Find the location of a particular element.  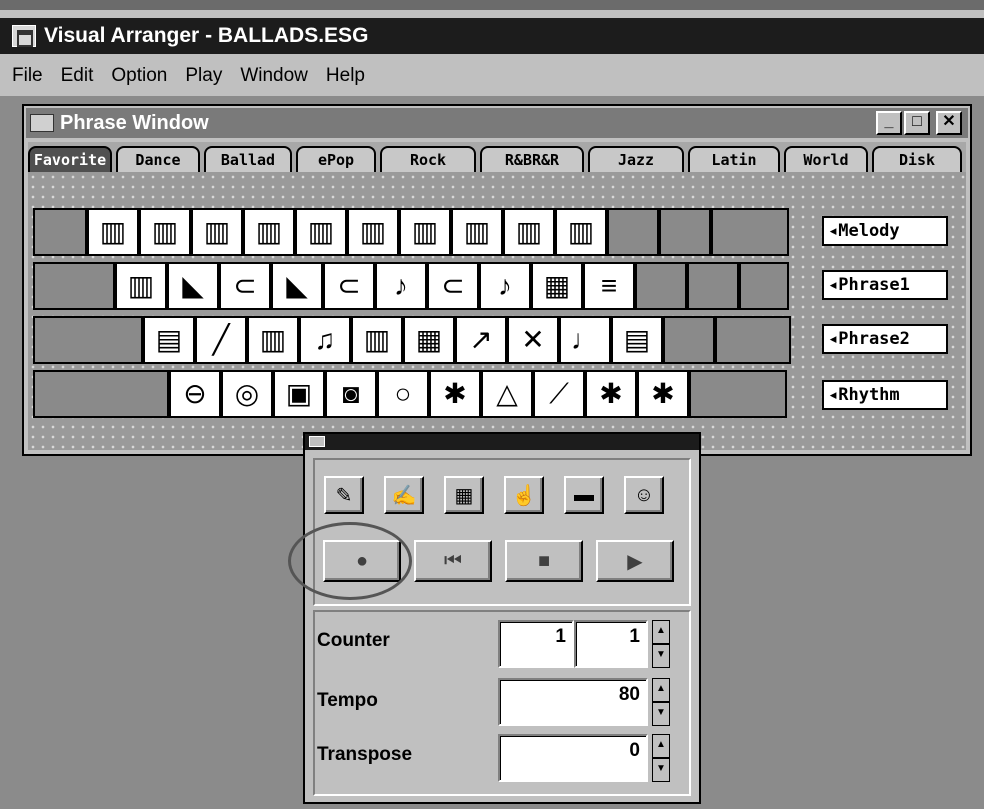

rewind-button: ⏮ is located at coordinates (453, 561).